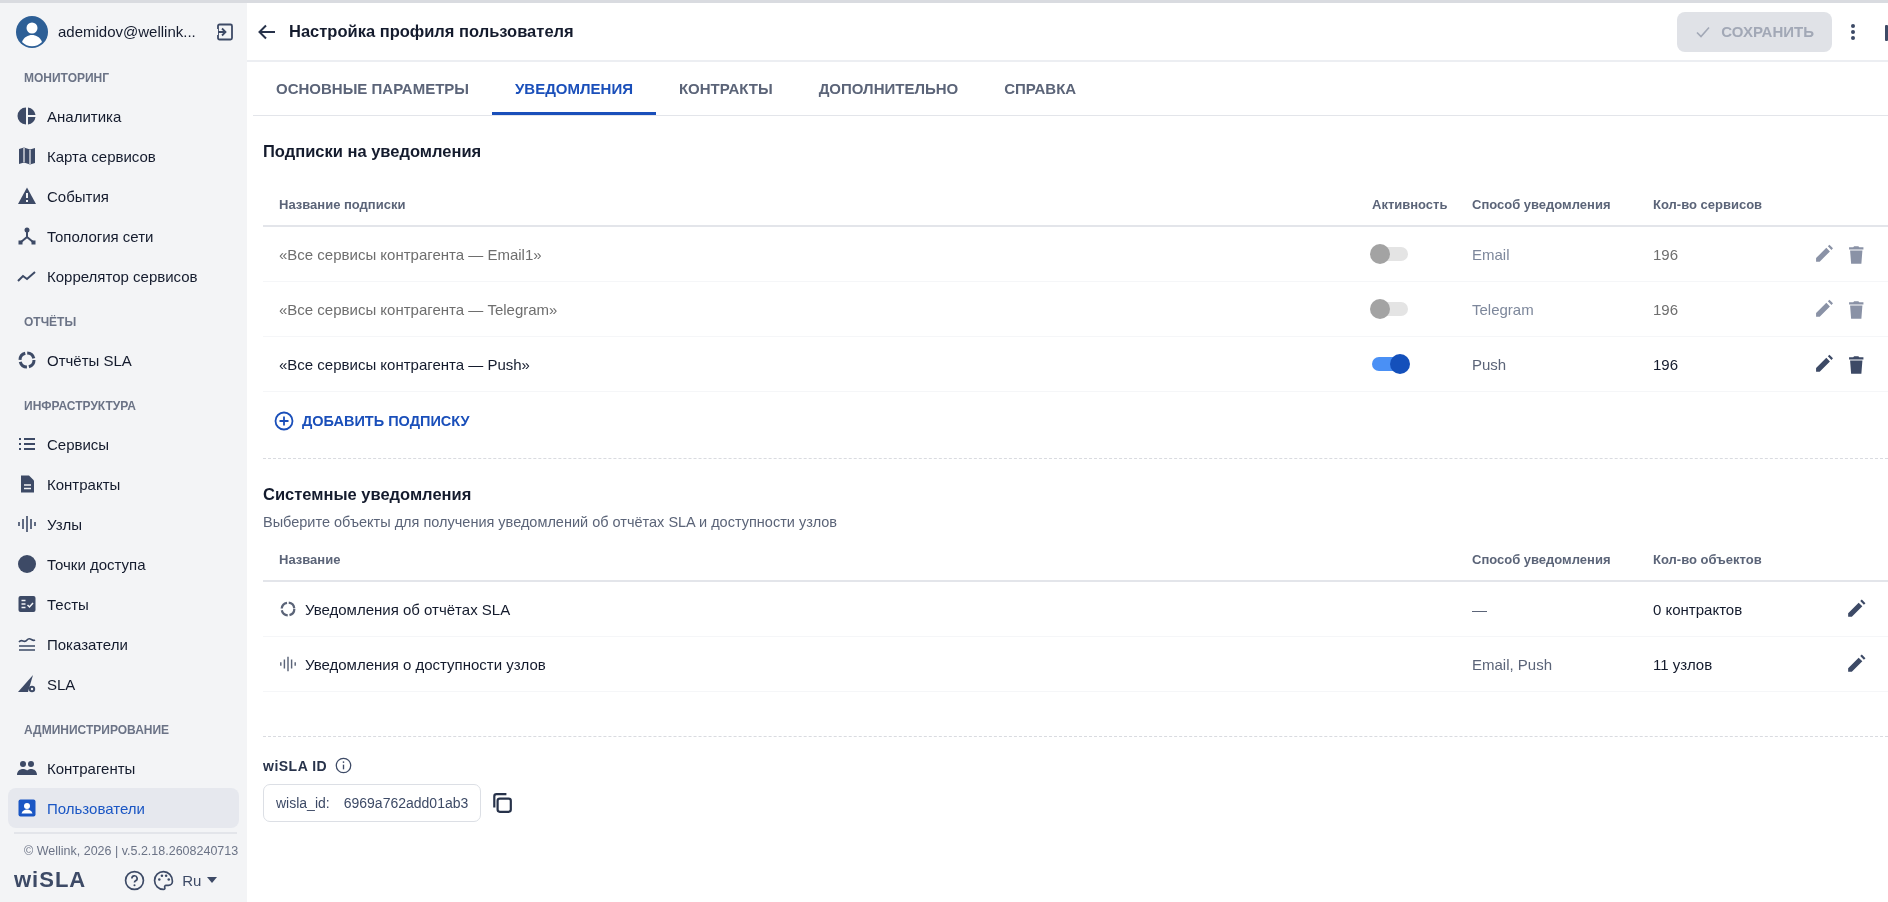  Describe the element at coordinates (342, 204) in the screenshot. I see `column-header: Название подписки` at that location.